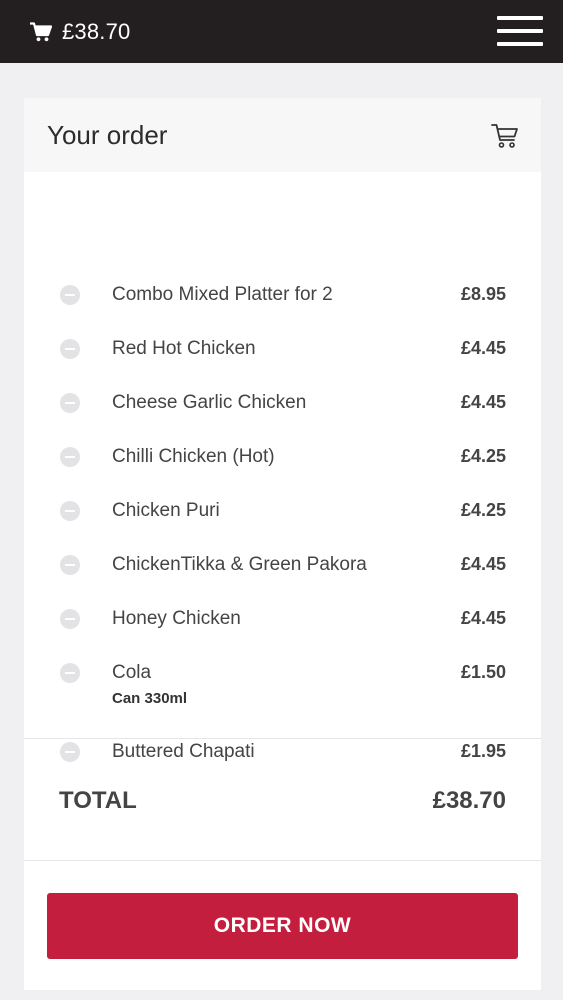 The width and height of the screenshot is (563, 1000). Describe the element at coordinates (96, 31) in the screenshot. I see `cart-total-amount: £38.70` at that location.